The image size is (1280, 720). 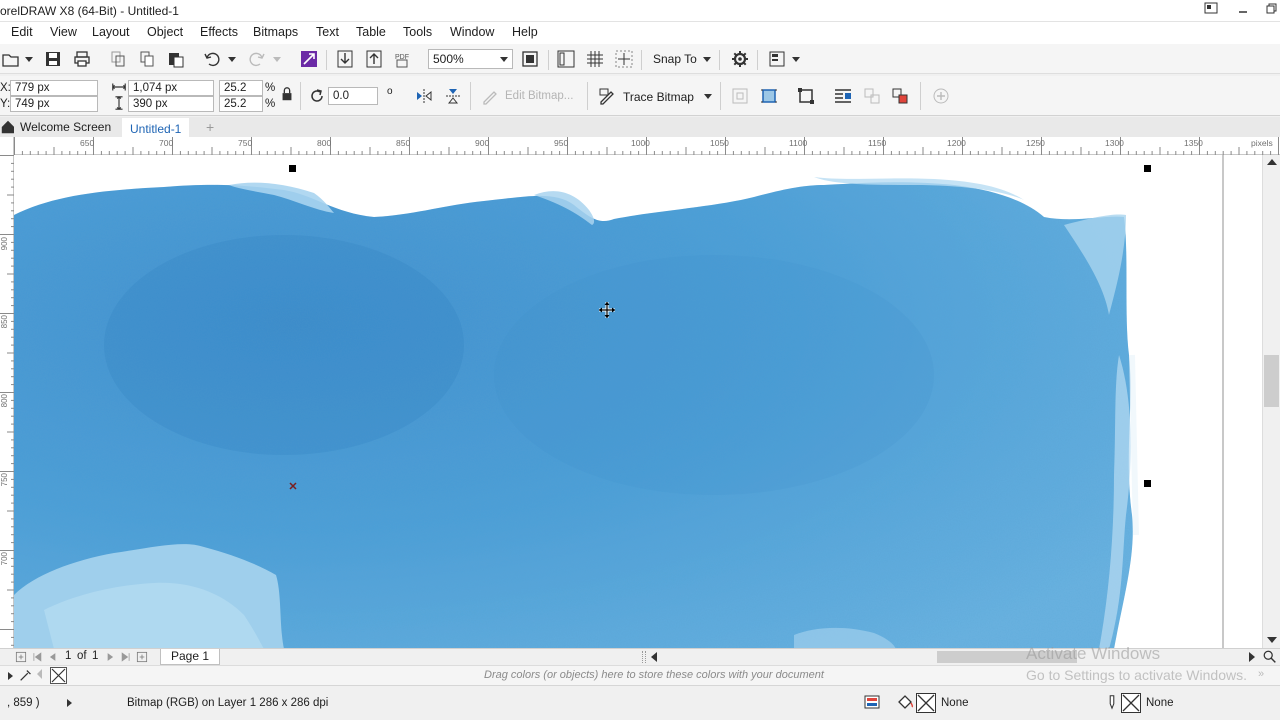 I want to click on fill-none-swatch-icon, so click(x=926, y=703).